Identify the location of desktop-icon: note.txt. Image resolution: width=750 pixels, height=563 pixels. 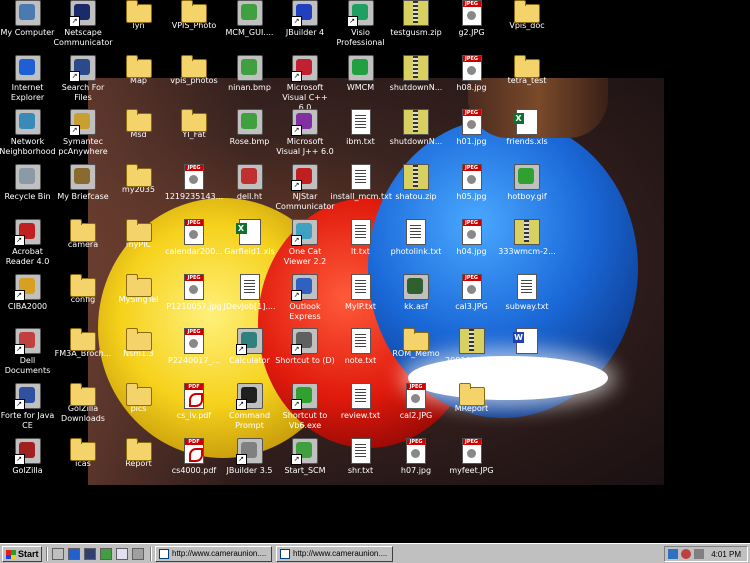
(361, 347).